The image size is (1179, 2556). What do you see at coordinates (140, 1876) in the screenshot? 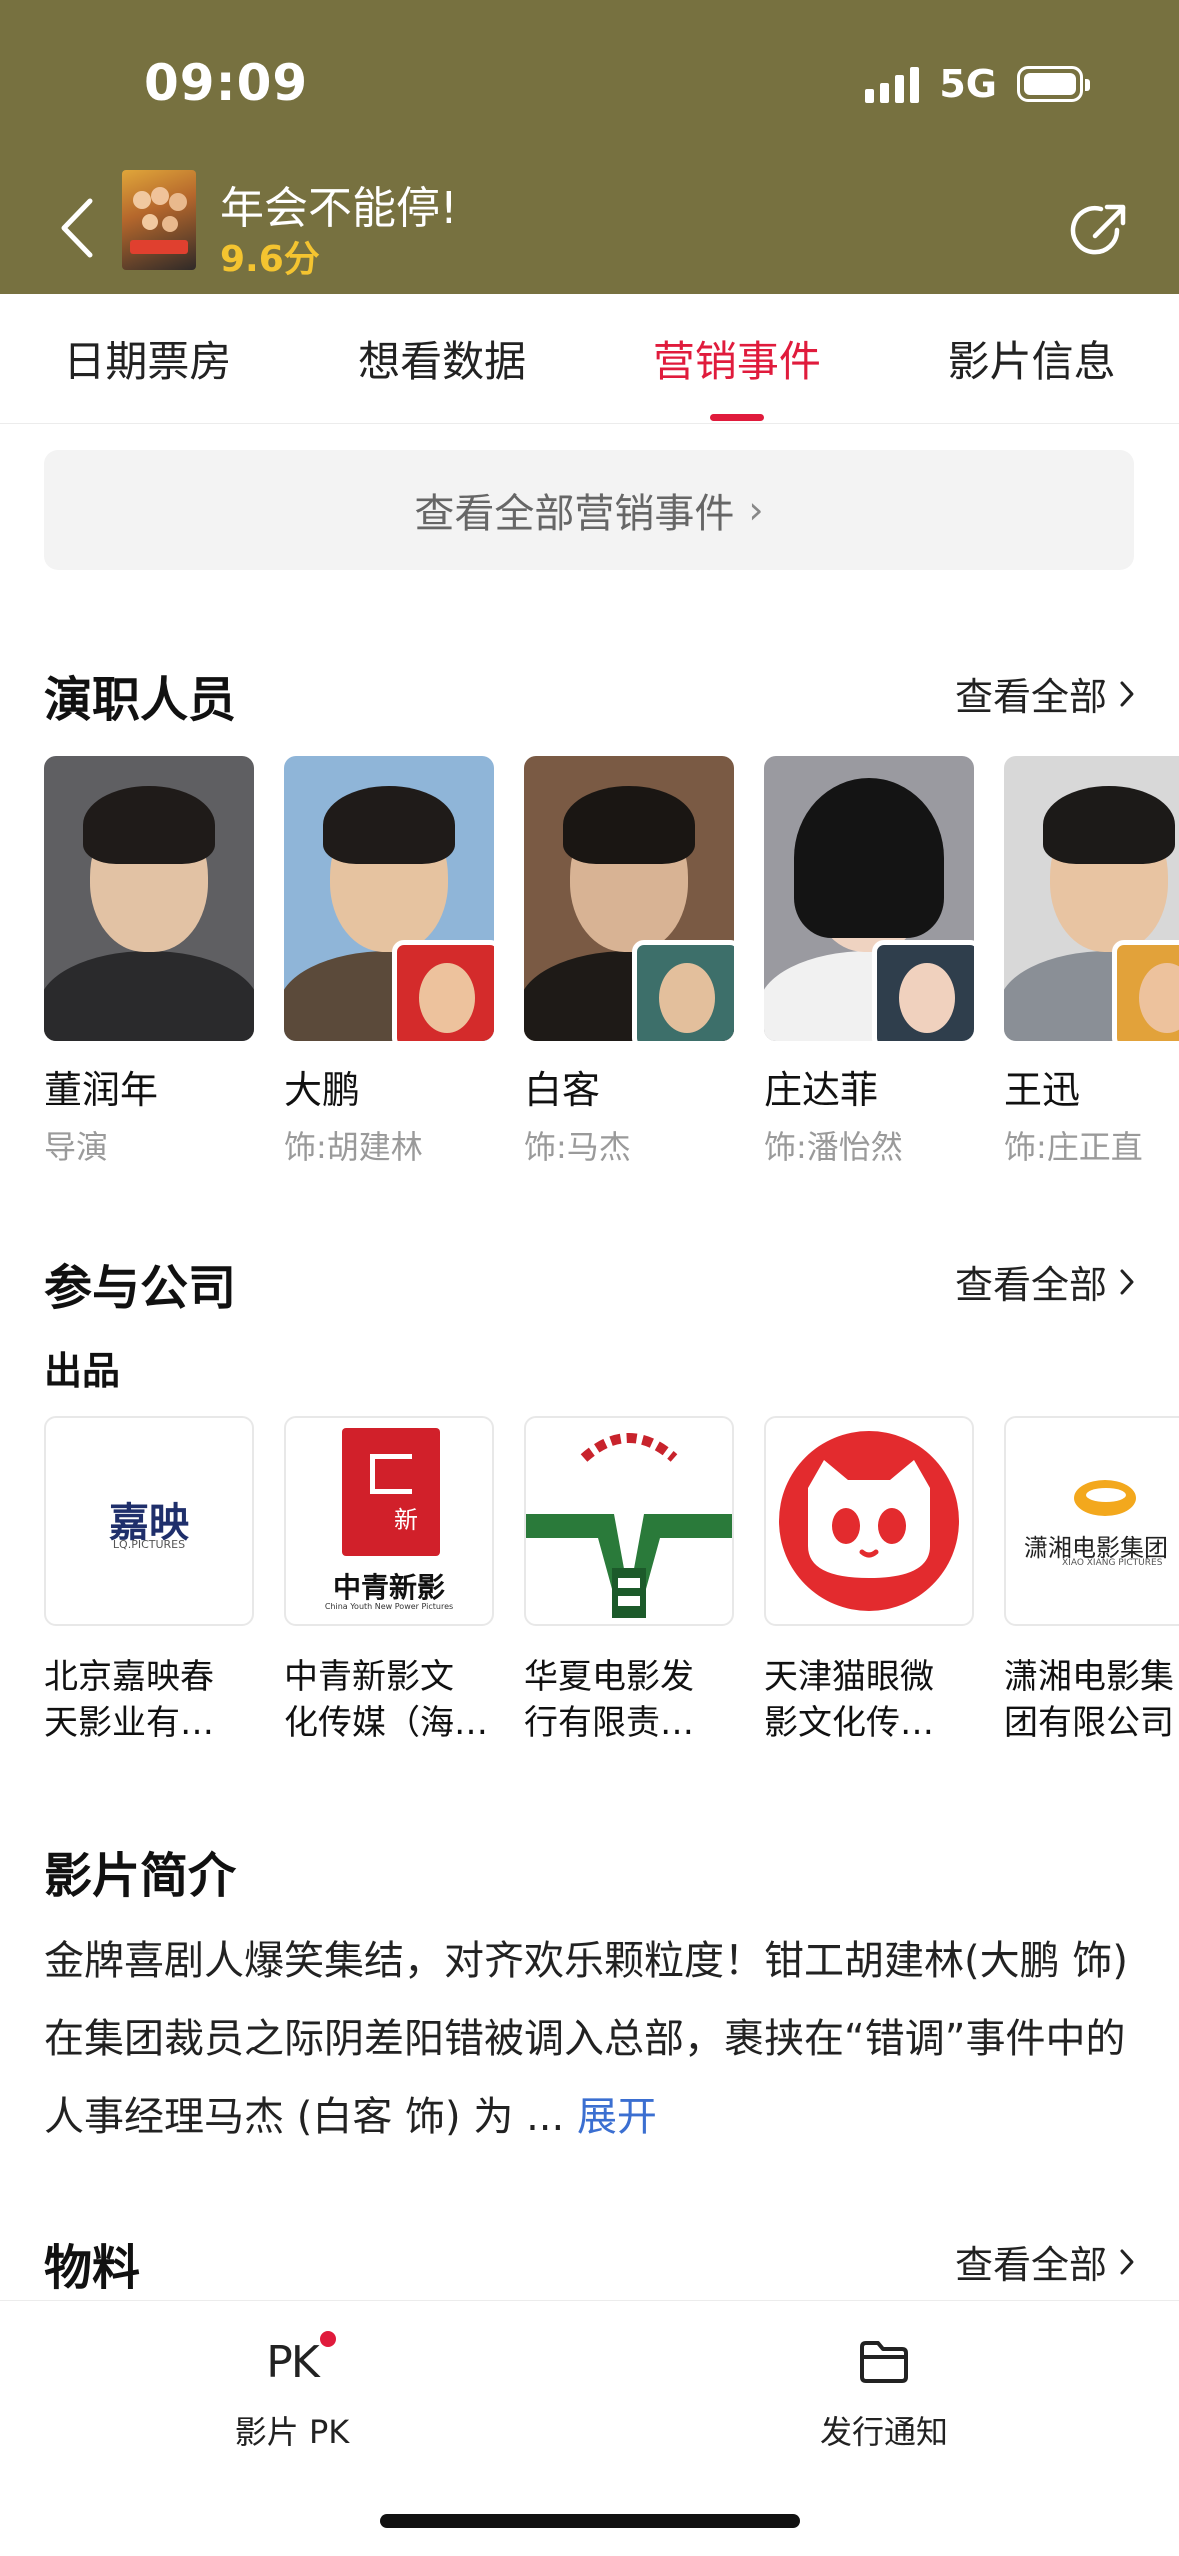
I see `synopsis-title: 影片简介` at bounding box center [140, 1876].